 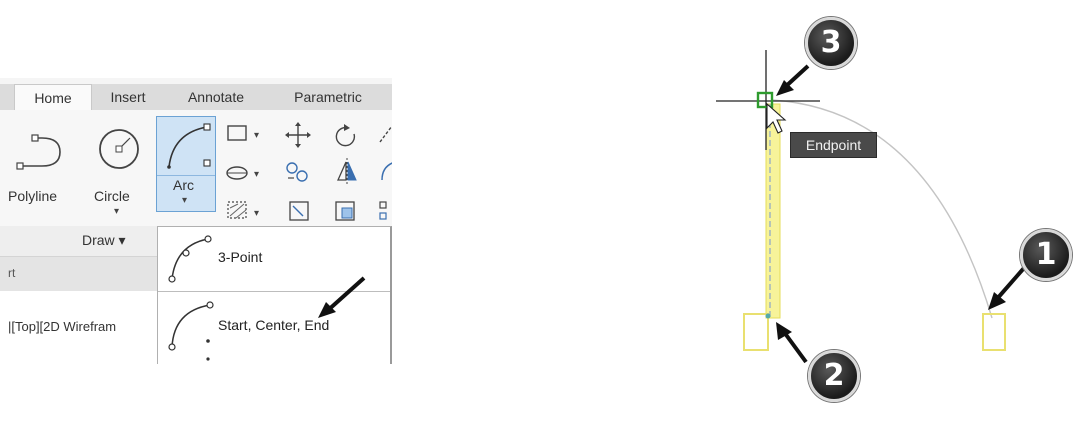 I want to click on circle-label: Circle, so click(x=112, y=196).